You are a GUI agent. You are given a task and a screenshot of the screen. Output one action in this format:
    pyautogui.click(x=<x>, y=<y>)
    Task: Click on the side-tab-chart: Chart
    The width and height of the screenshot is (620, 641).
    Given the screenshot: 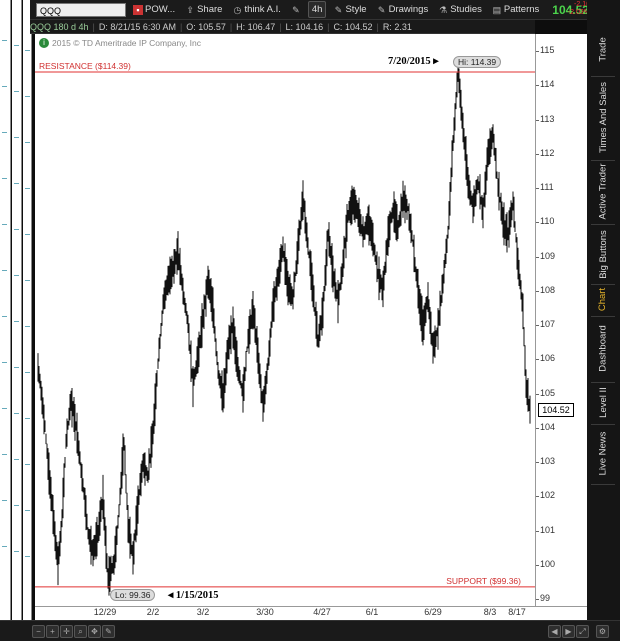 What is the action you would take?
    pyautogui.click(x=603, y=299)
    